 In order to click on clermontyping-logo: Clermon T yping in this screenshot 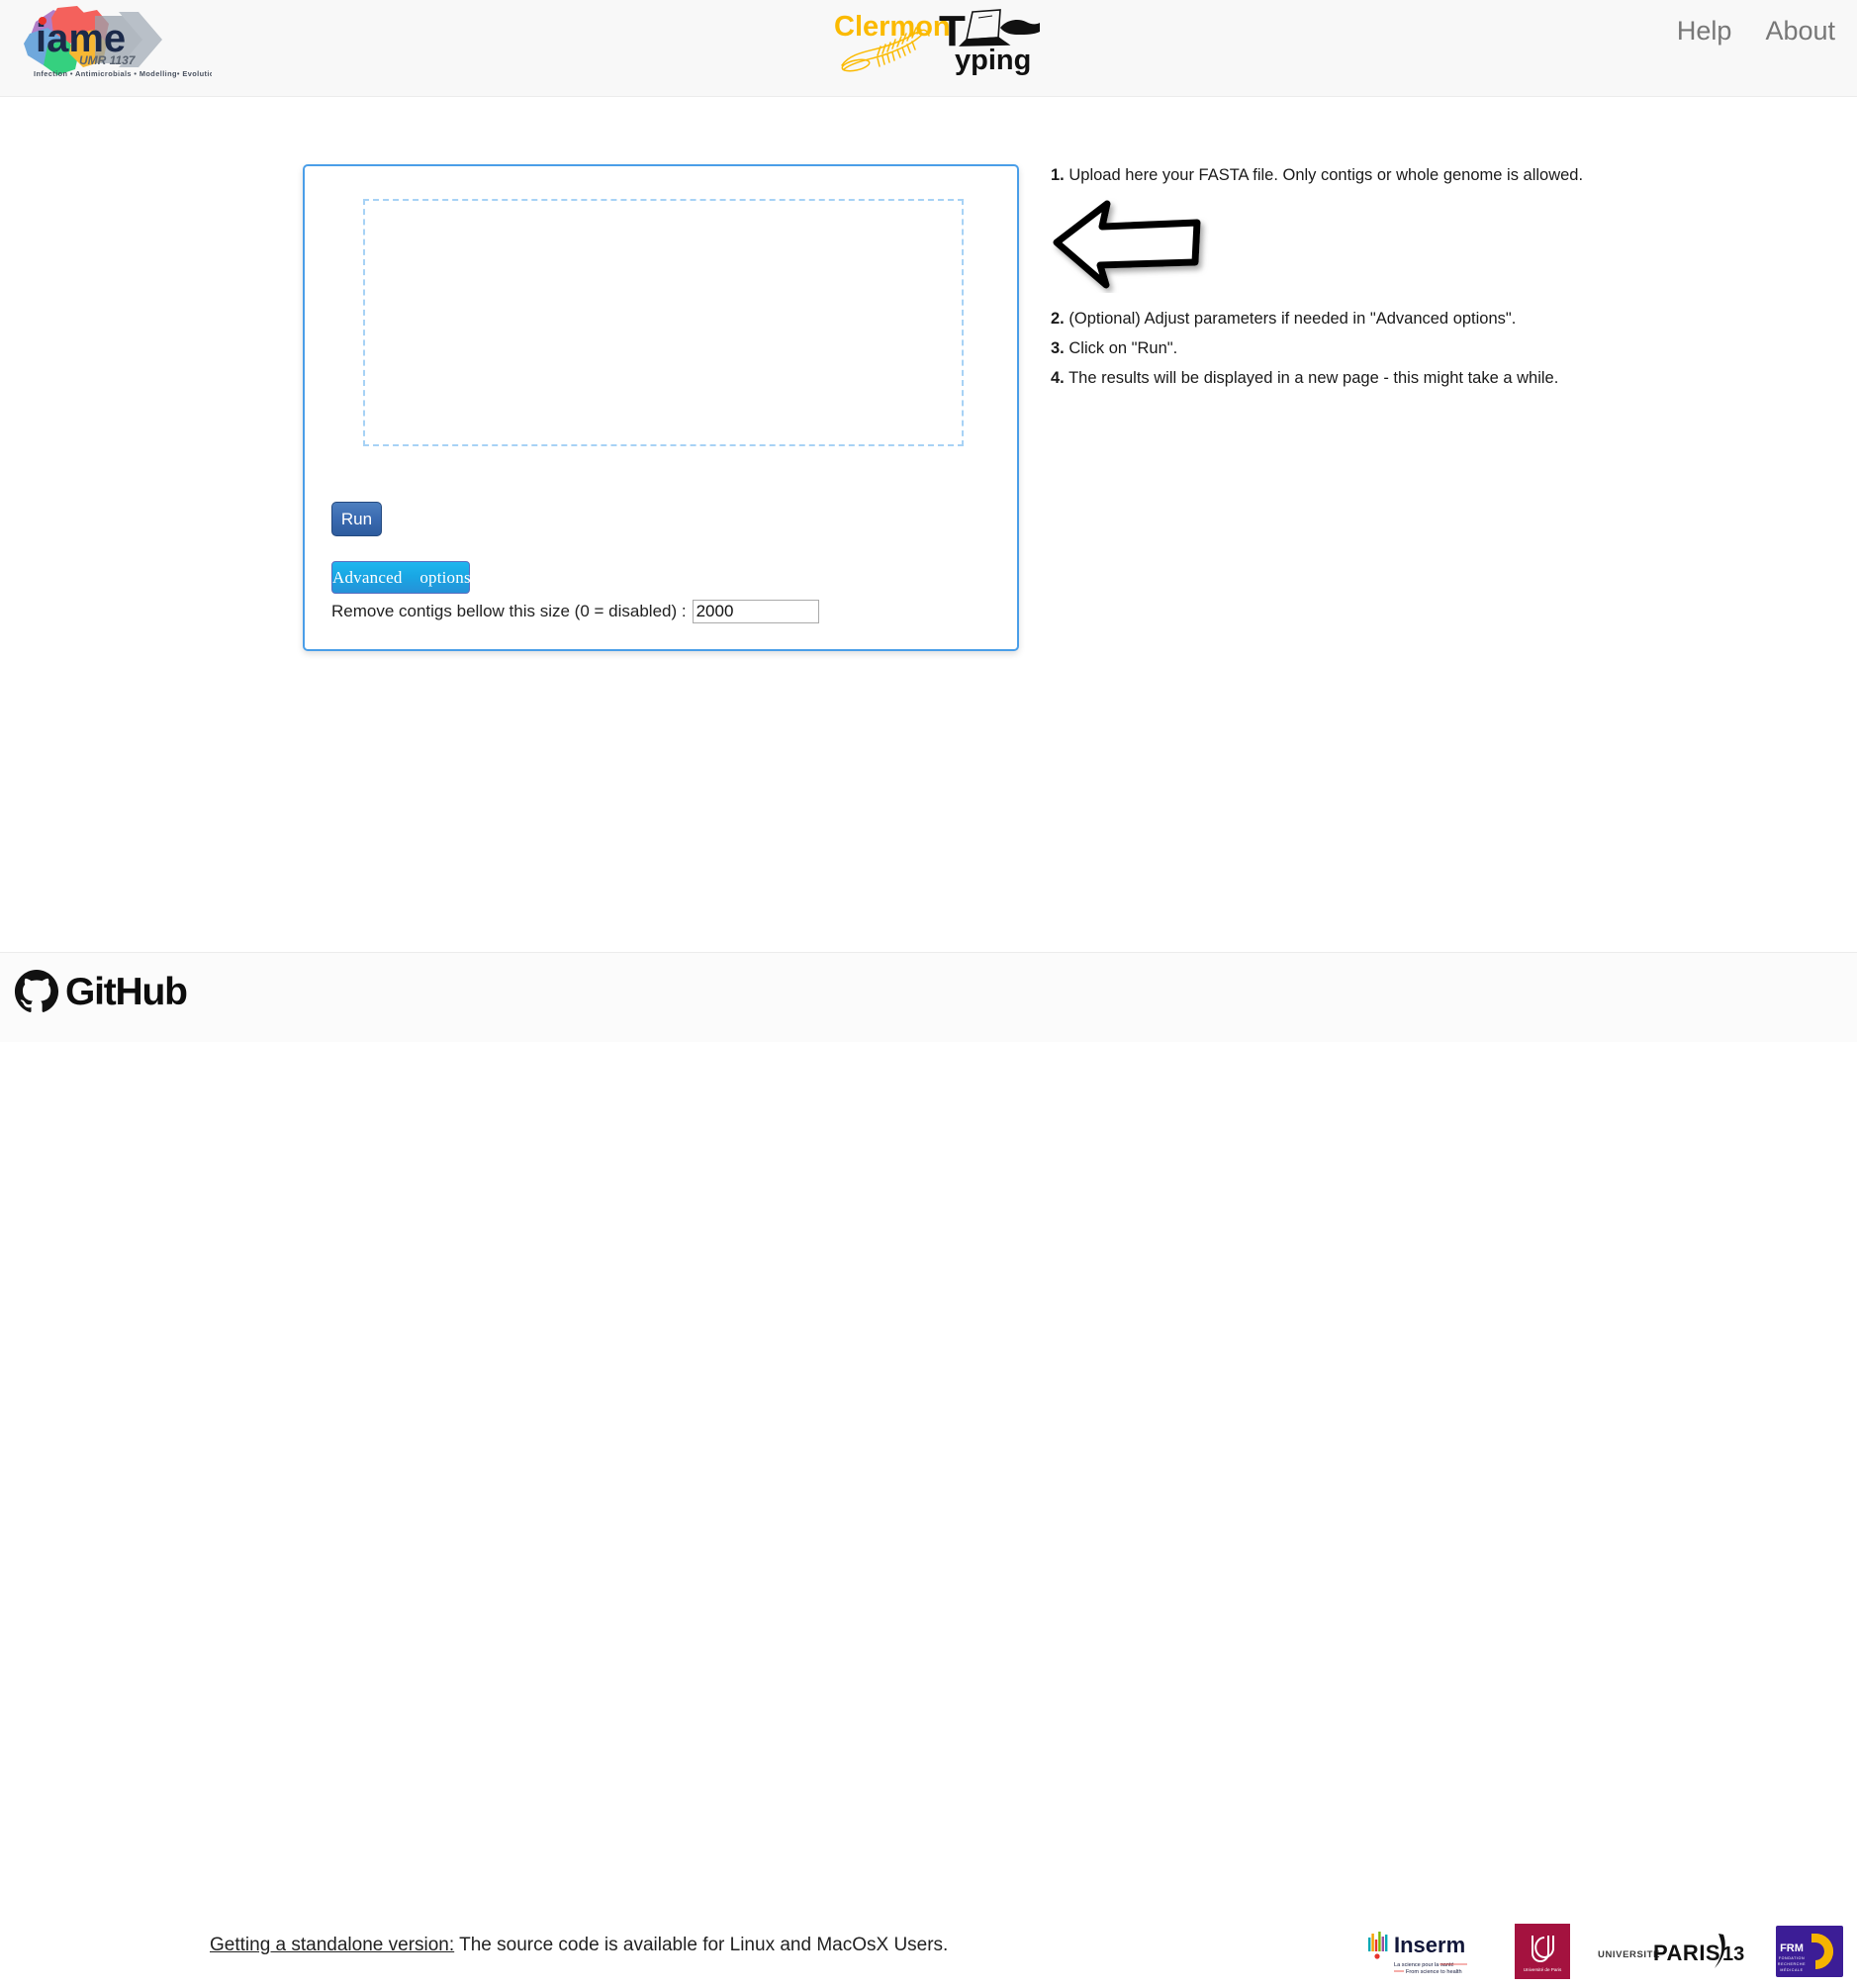, I will do `click(952, 41)`.